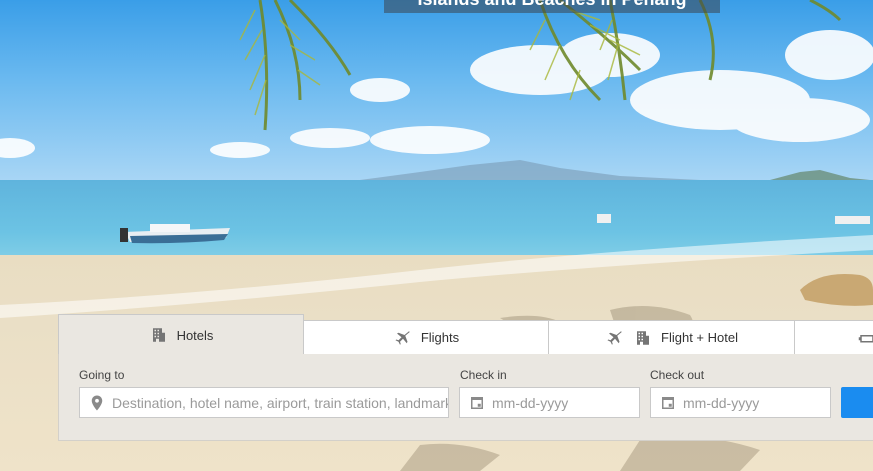 Image resolution: width=873 pixels, height=471 pixels. Describe the element at coordinates (865, 338) in the screenshot. I see `car-icon` at that location.